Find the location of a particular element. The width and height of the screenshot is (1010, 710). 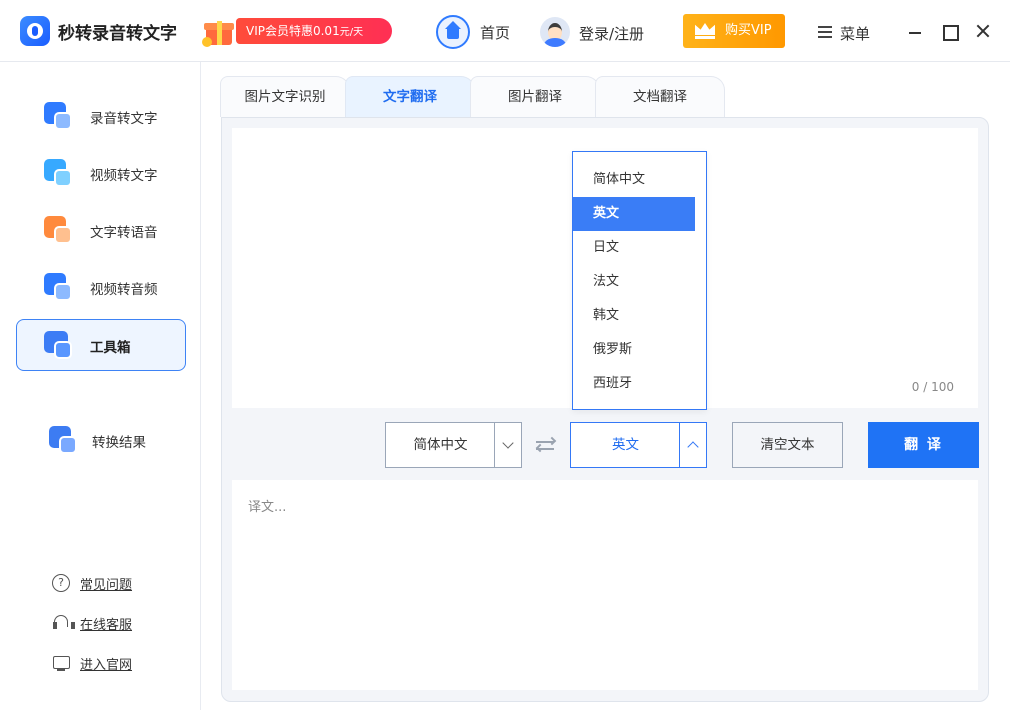

app-title: 秒转录音转文字 is located at coordinates (117, 34).